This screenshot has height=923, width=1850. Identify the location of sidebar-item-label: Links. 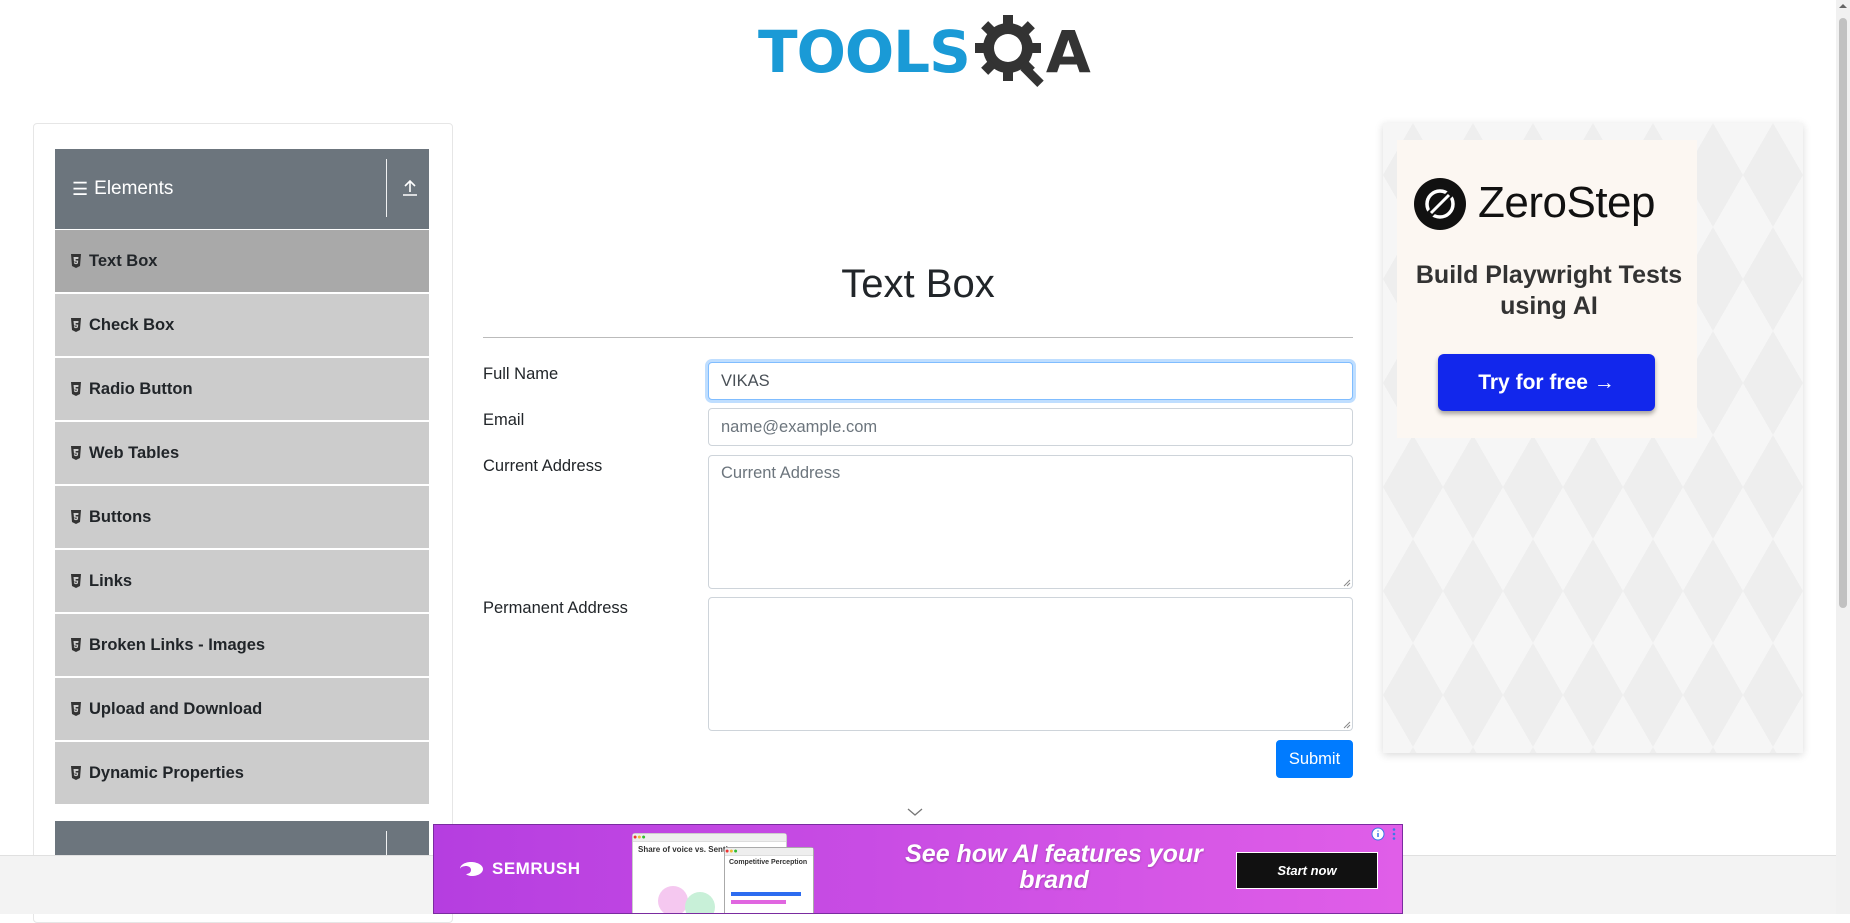
(111, 580).